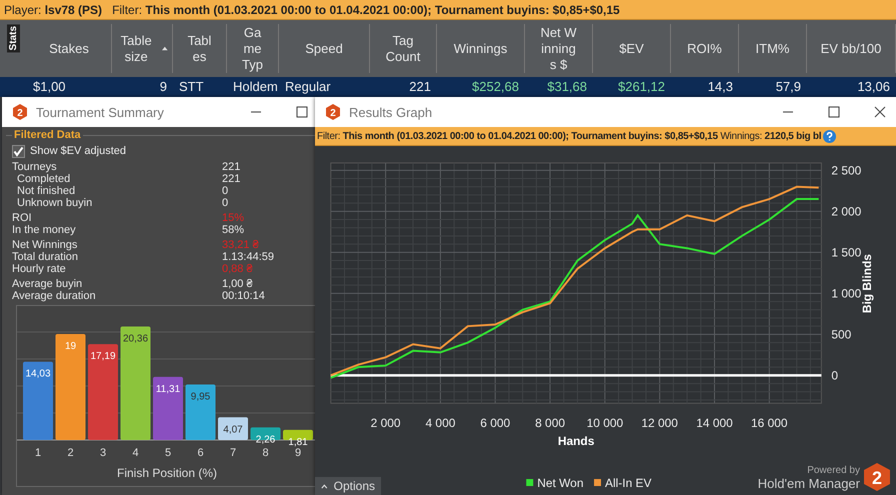 Image resolution: width=896 pixels, height=495 pixels. I want to click on stat-value: 0,88 ₴, so click(237, 269).